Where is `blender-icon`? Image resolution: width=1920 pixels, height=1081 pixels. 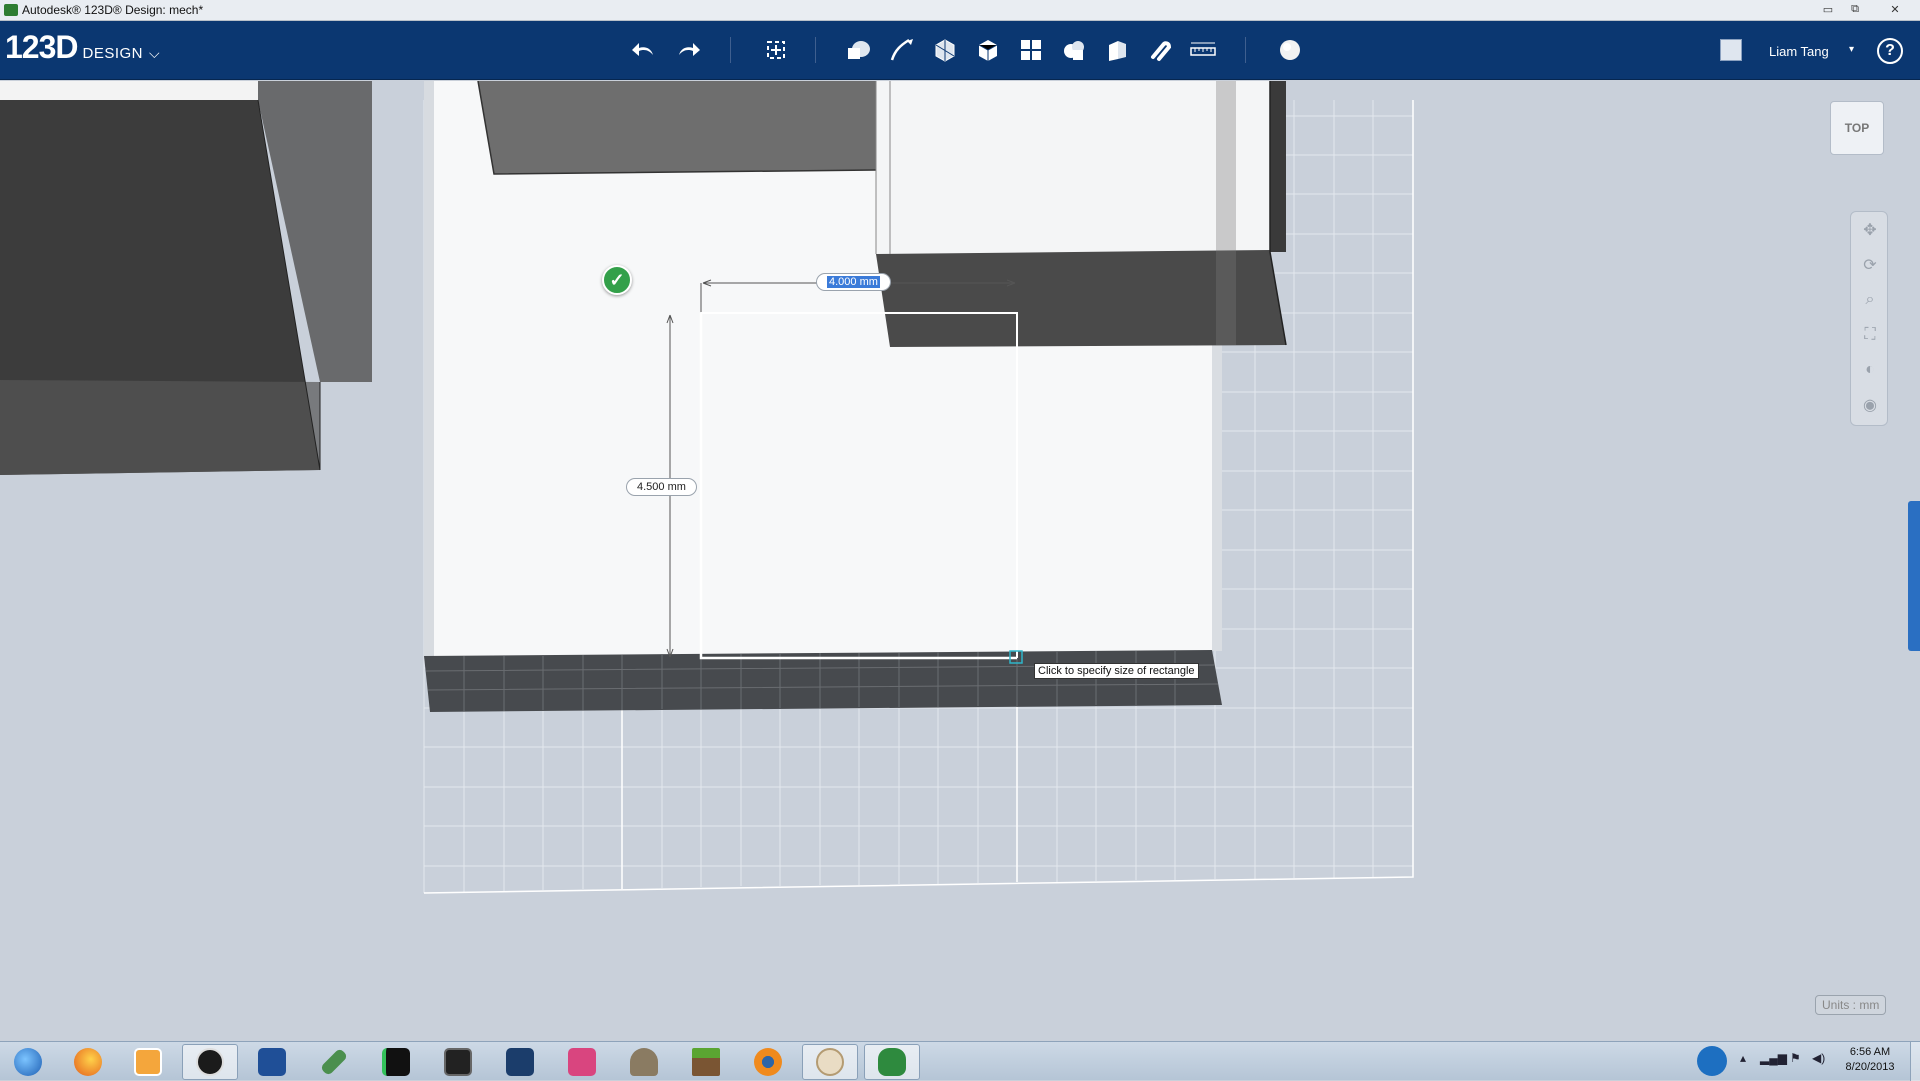
blender-icon is located at coordinates (768, 1062).